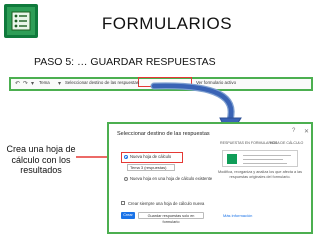 The width and height of the screenshot is (320, 240). Describe the element at coordinates (171, 218) in the screenshot. I see `save-in-form-button: Guardar respuestas solo en formulario` at that location.